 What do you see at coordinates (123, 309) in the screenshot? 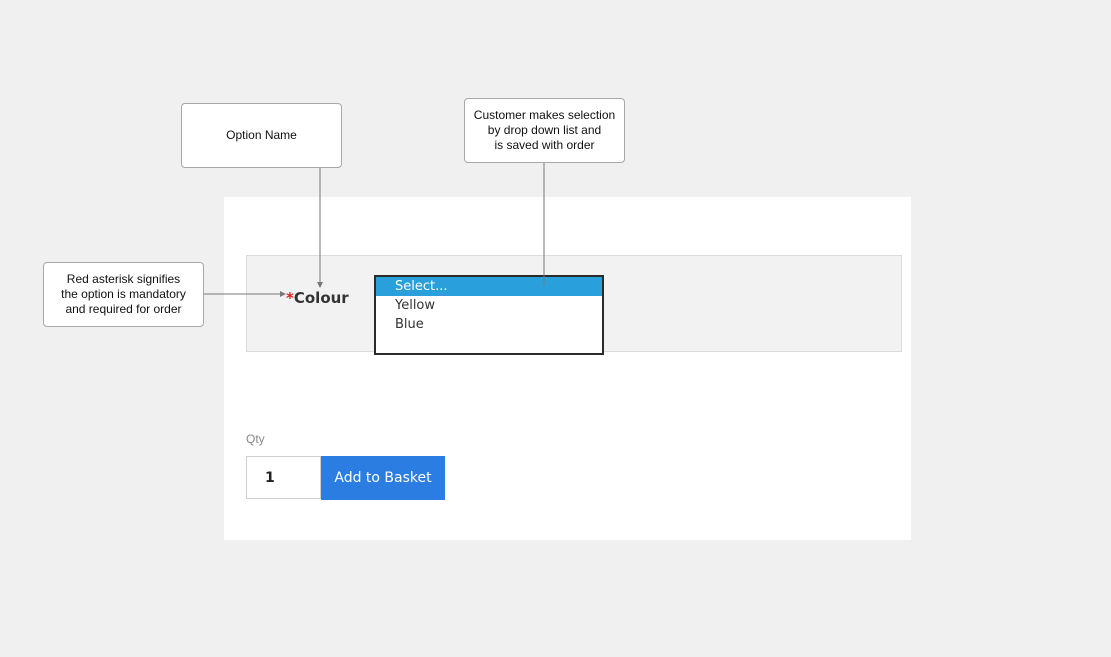
I see `callout-text-line: and required for order` at bounding box center [123, 309].